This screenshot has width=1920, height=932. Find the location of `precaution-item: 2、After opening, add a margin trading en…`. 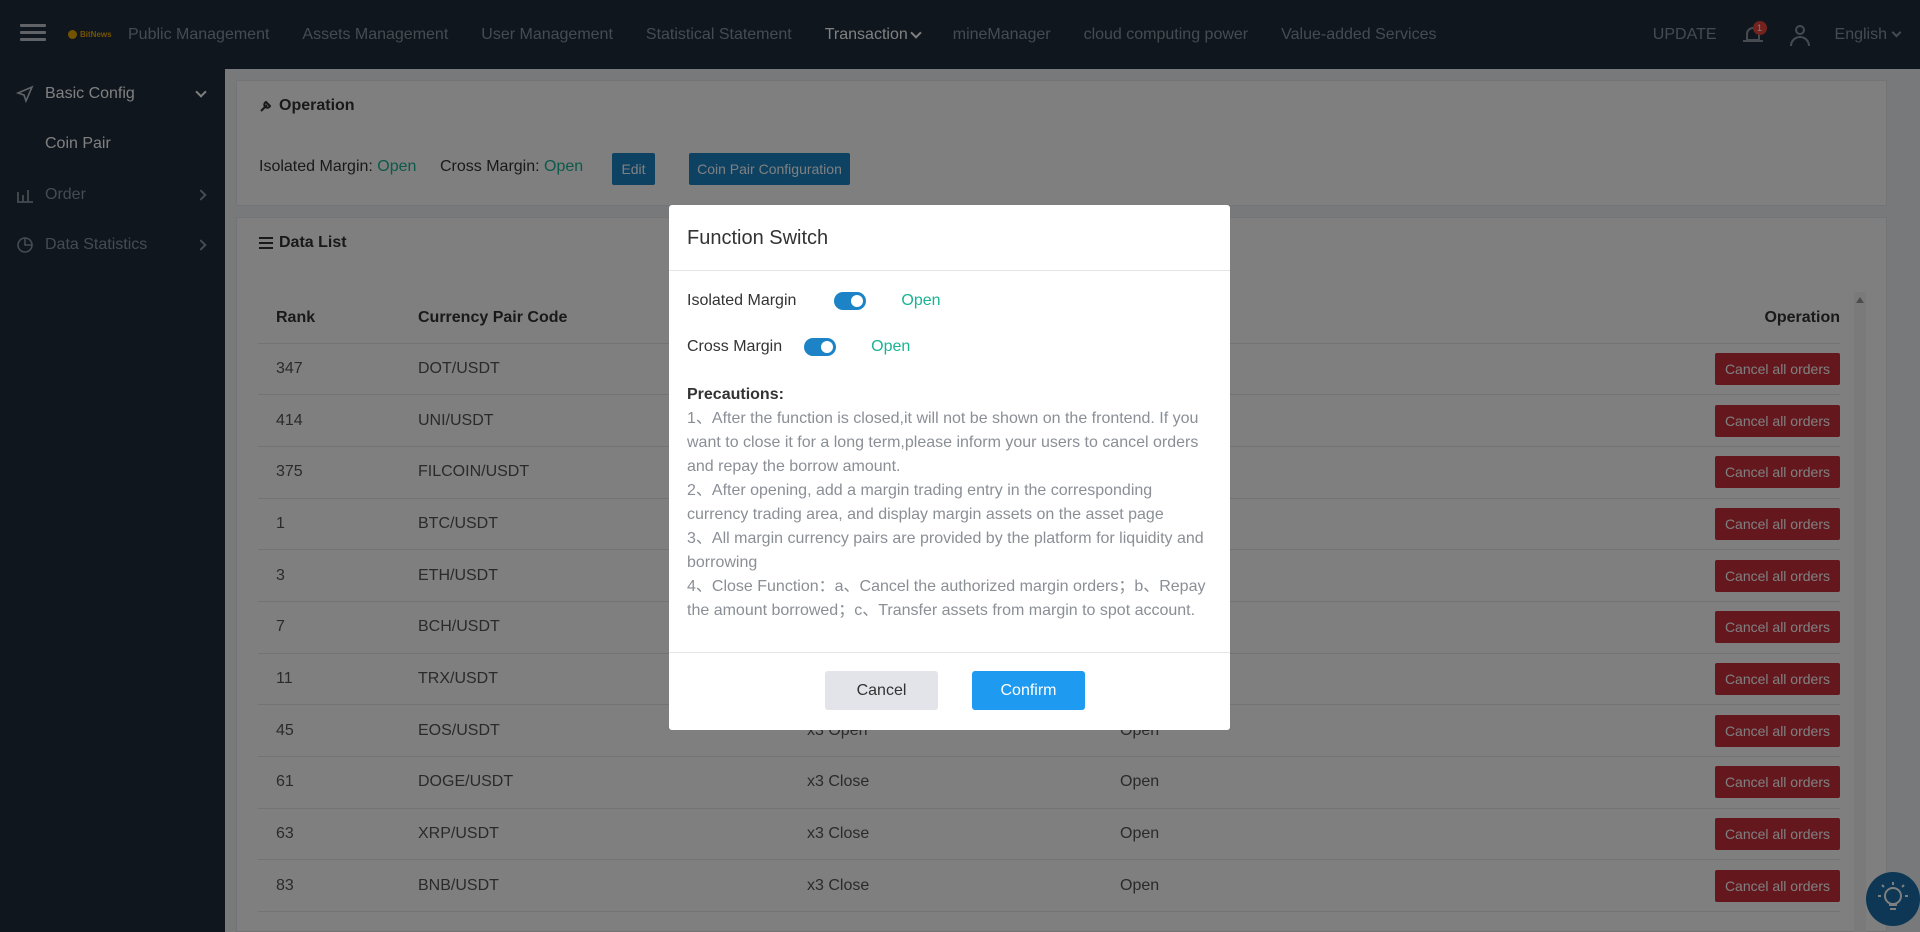

precaution-item: 2、After opening, add a margin trading en… is located at coordinates (925, 502).